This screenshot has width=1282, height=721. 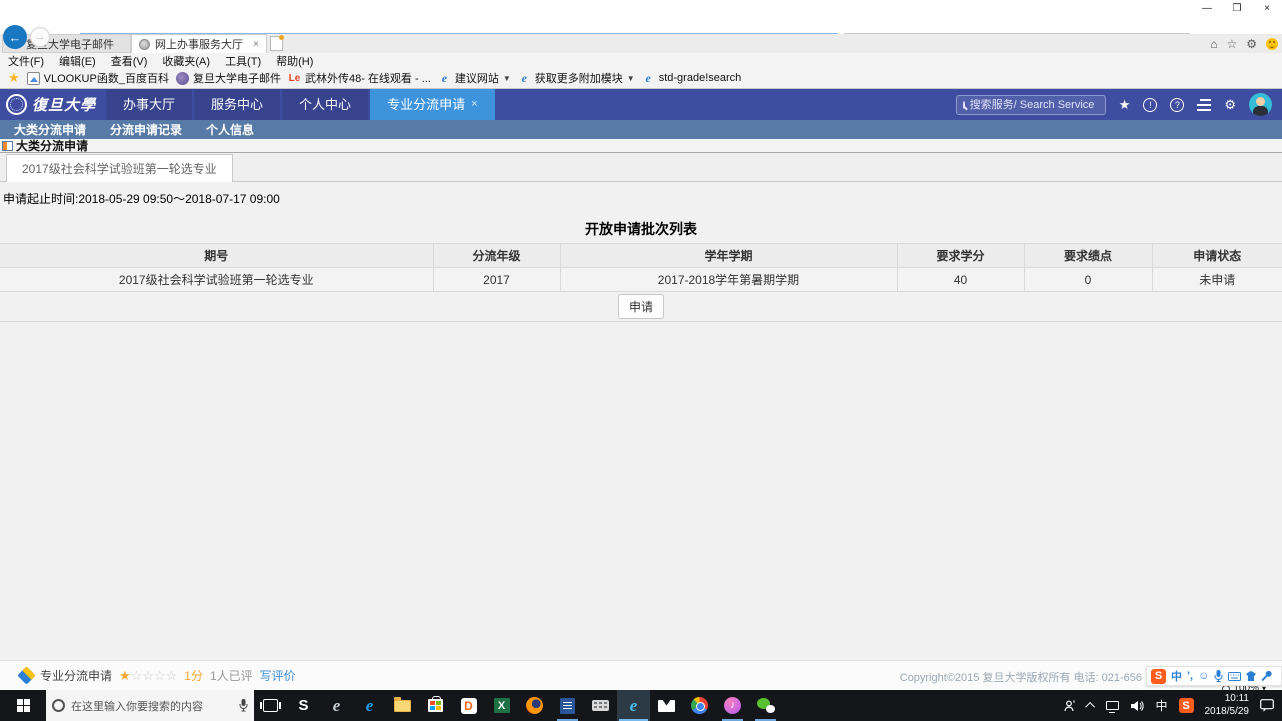 What do you see at coordinates (641, 146) in the screenshot?
I see `section-header: 大类分流申请` at bounding box center [641, 146].